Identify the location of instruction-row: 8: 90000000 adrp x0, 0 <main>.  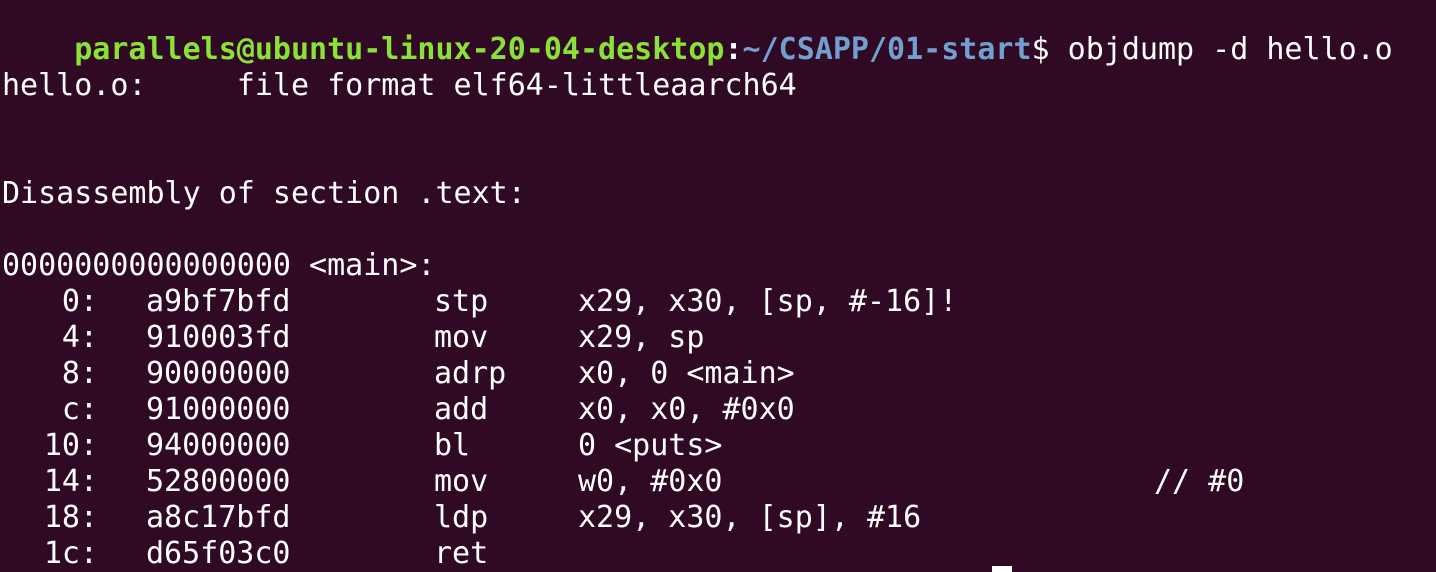
(717, 374).